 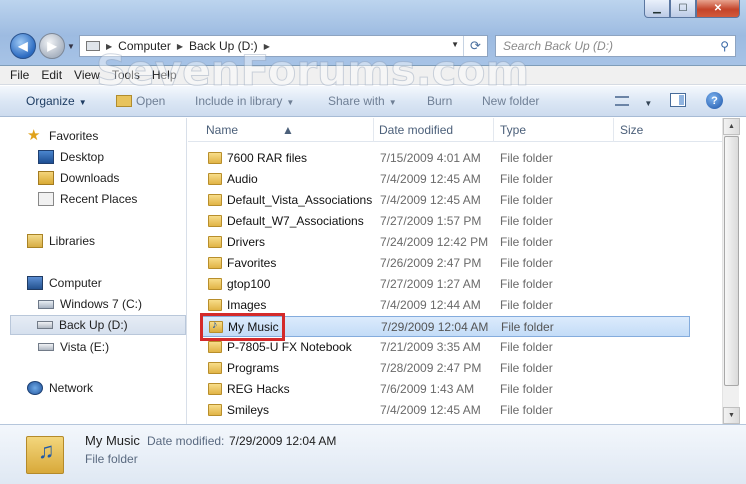 What do you see at coordinates (446, 242) in the screenshot?
I see `file-row: Drivers 7/24/2009 12:42 PM File folder` at bounding box center [446, 242].